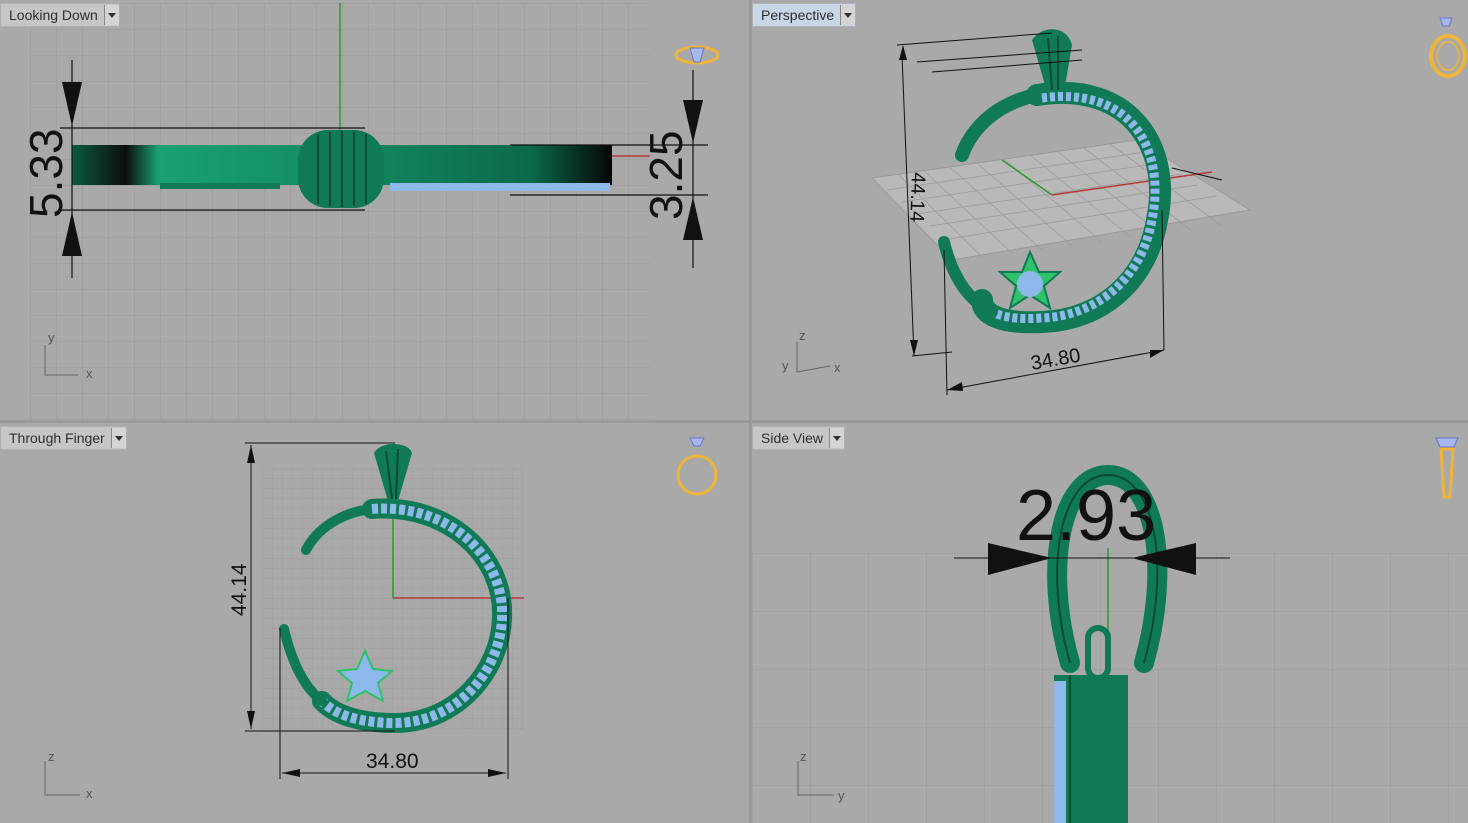 This screenshot has height=823, width=1468. I want to click on viewport-title-looking-down: Looking Down, so click(60, 15).